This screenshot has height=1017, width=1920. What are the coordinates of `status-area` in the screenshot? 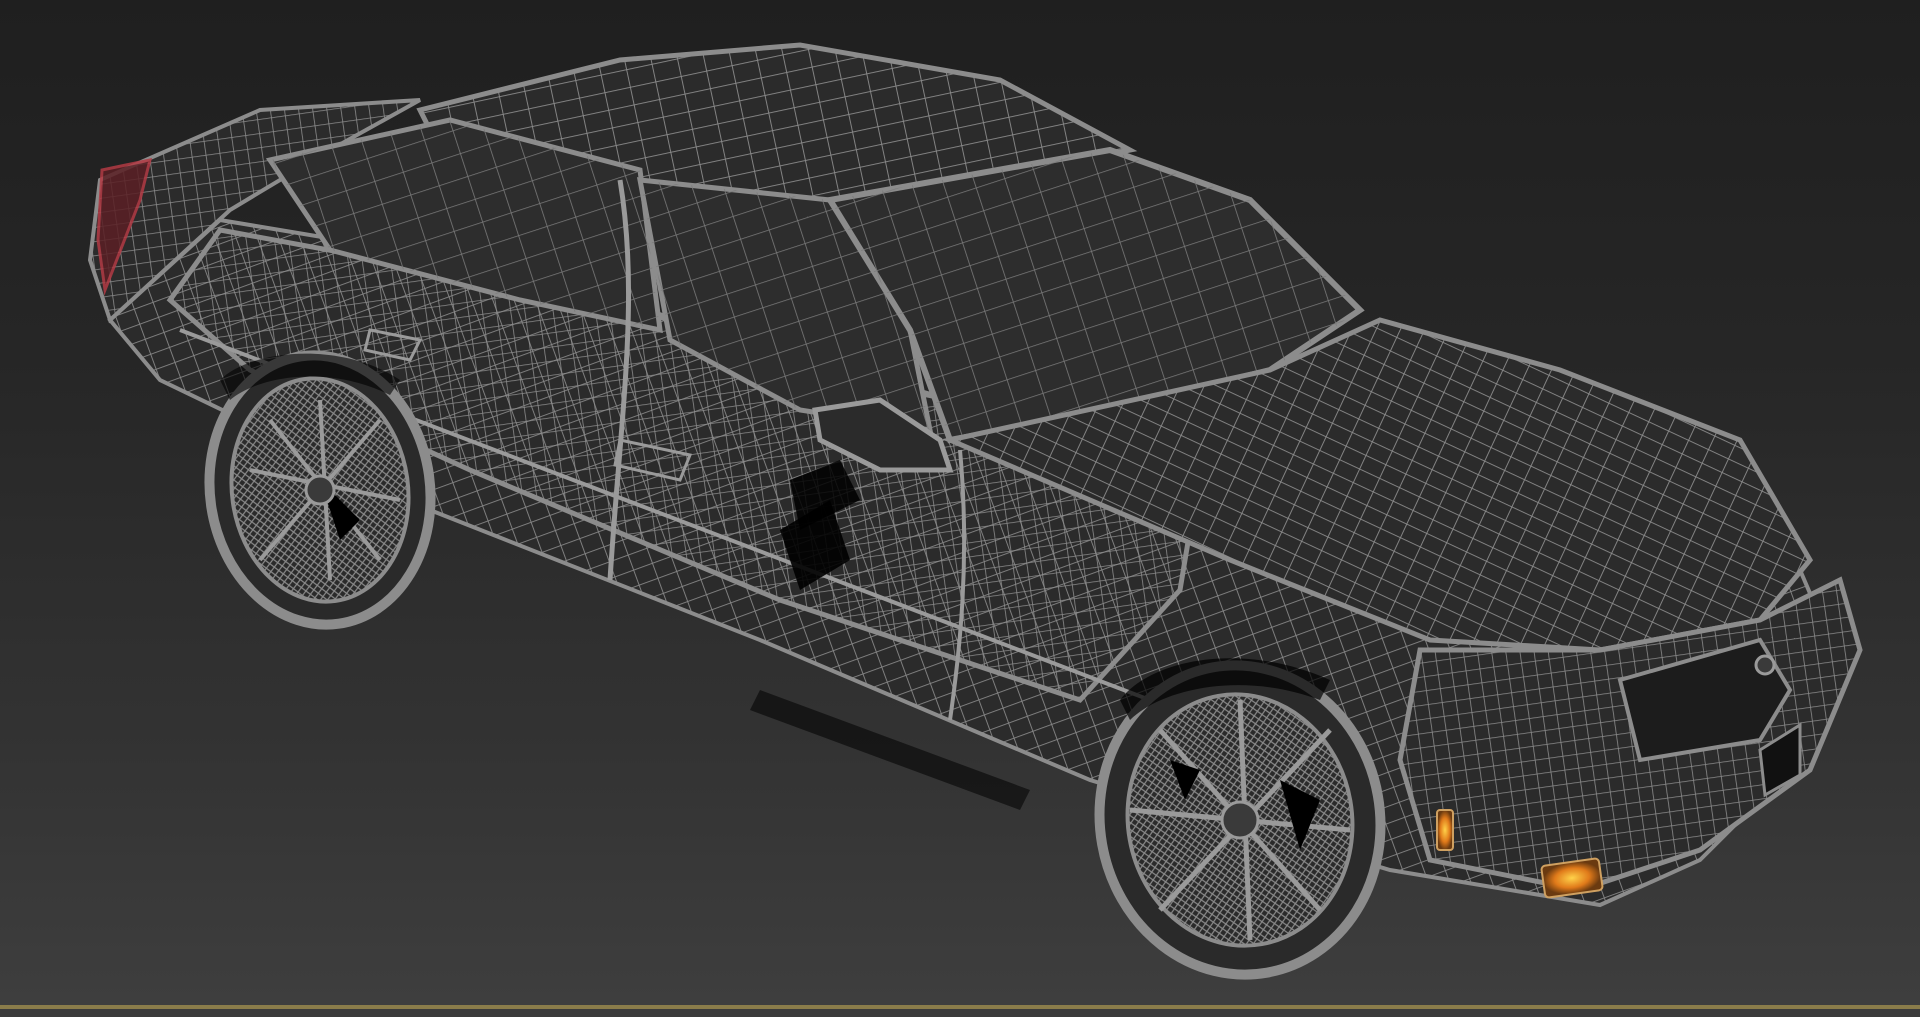 It's located at (960, 1013).